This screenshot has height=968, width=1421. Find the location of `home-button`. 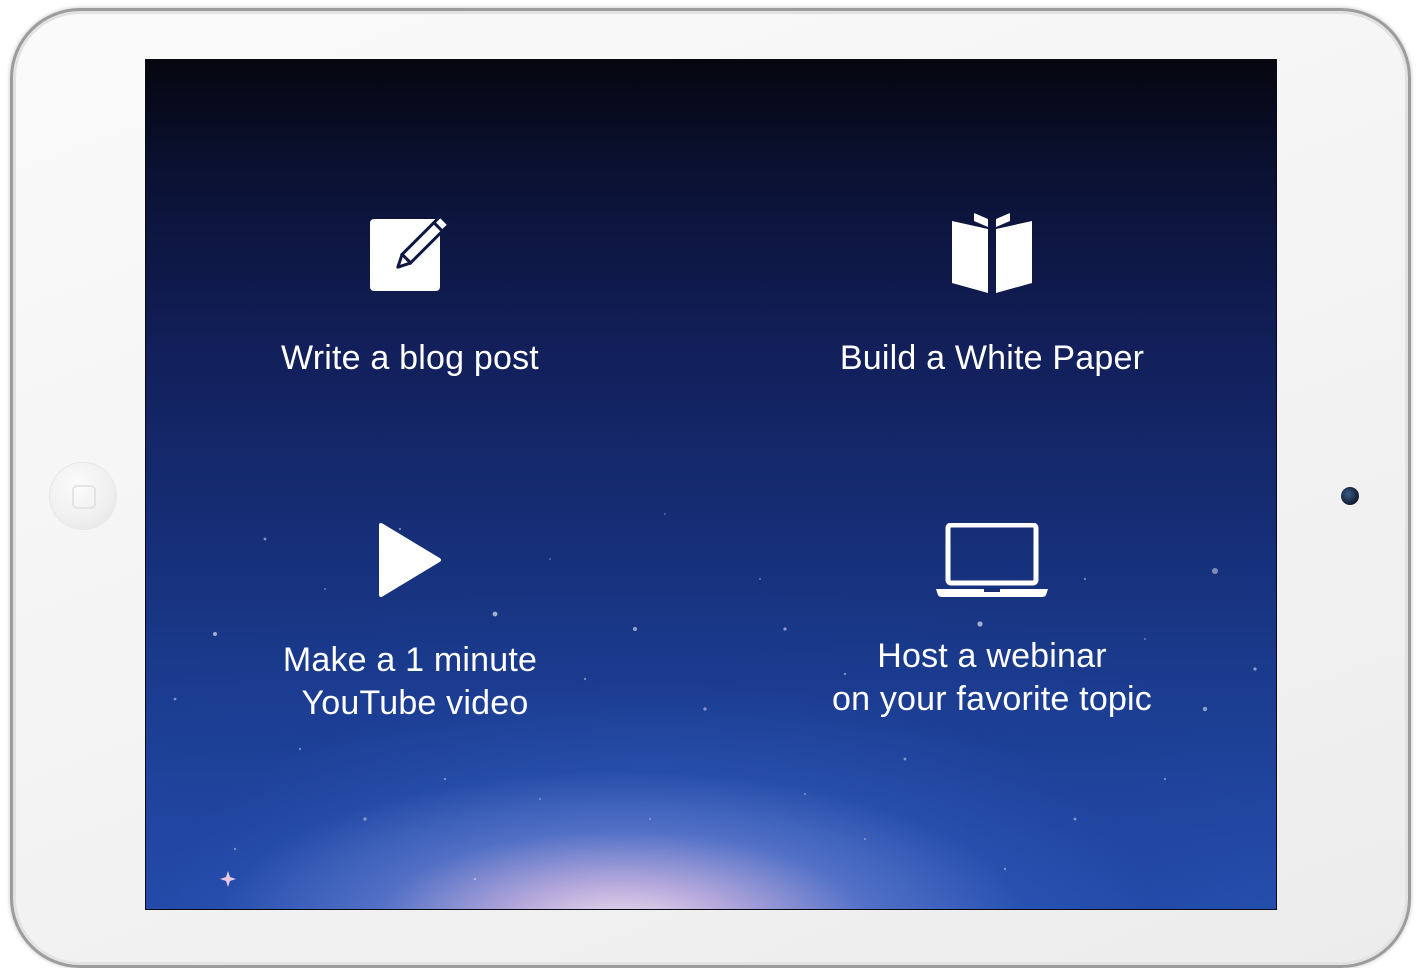

home-button is located at coordinates (83, 496).